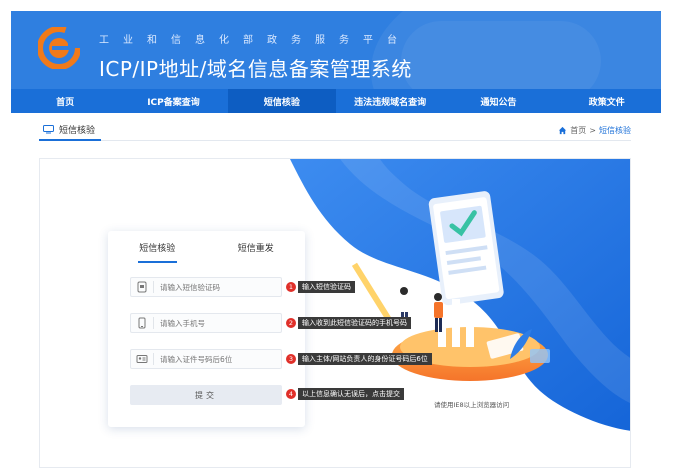  Describe the element at coordinates (607, 101) in the screenshot. I see `nav-item-policy-docs: 政策文件` at that location.